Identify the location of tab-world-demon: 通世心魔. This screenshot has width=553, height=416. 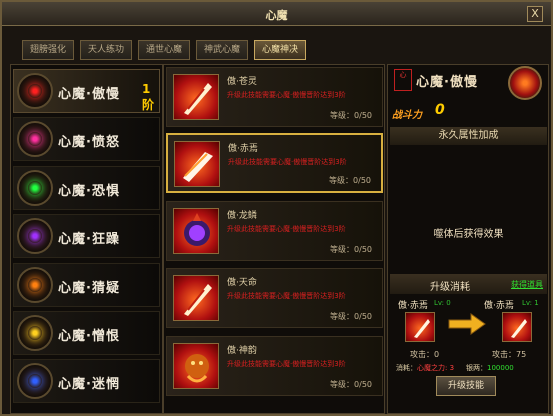
(164, 50).